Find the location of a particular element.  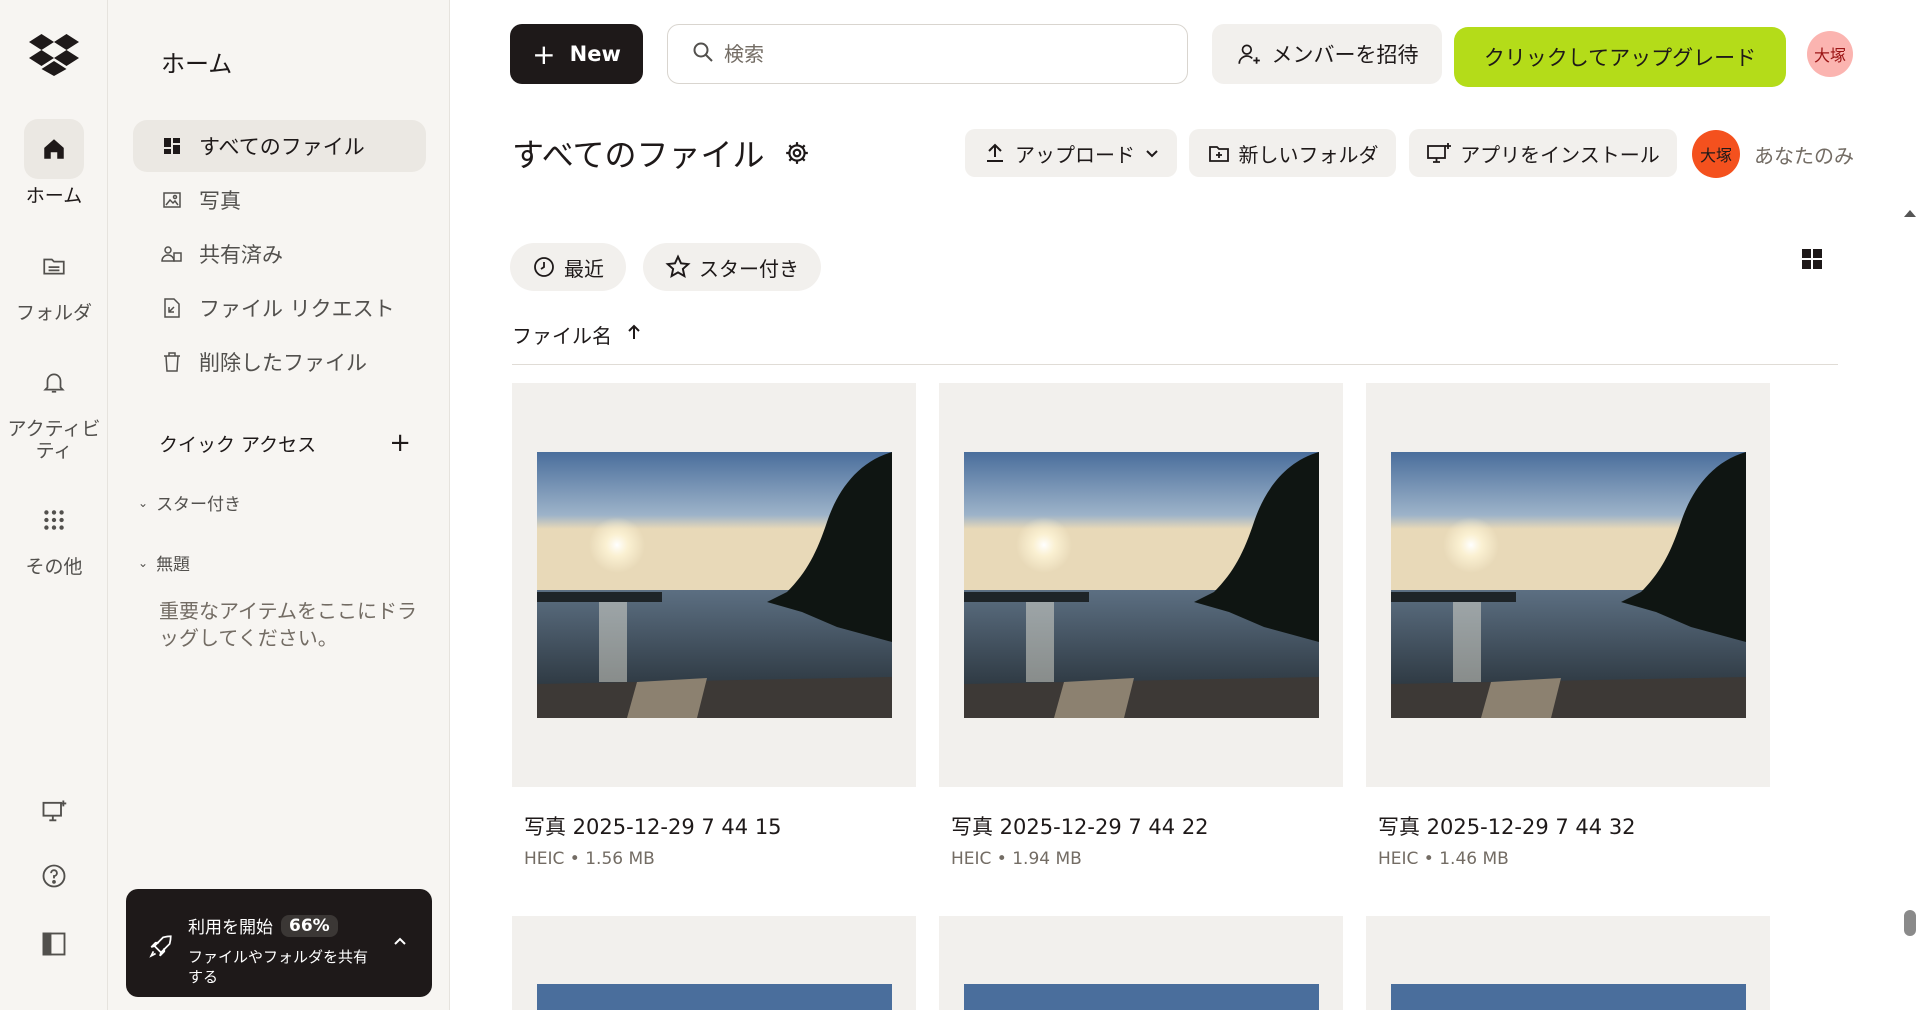

scroll-up-icon is located at coordinates (1910, 213).